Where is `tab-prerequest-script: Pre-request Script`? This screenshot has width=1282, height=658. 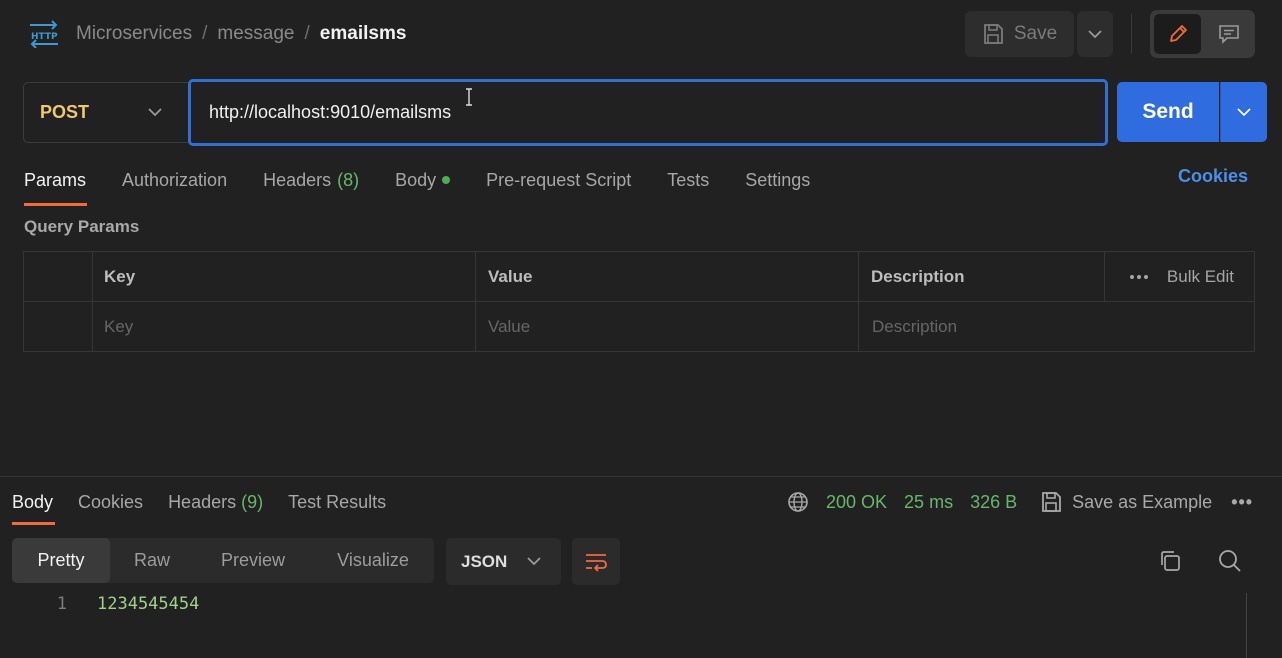 tab-prerequest-script: Pre-request Script is located at coordinates (558, 180).